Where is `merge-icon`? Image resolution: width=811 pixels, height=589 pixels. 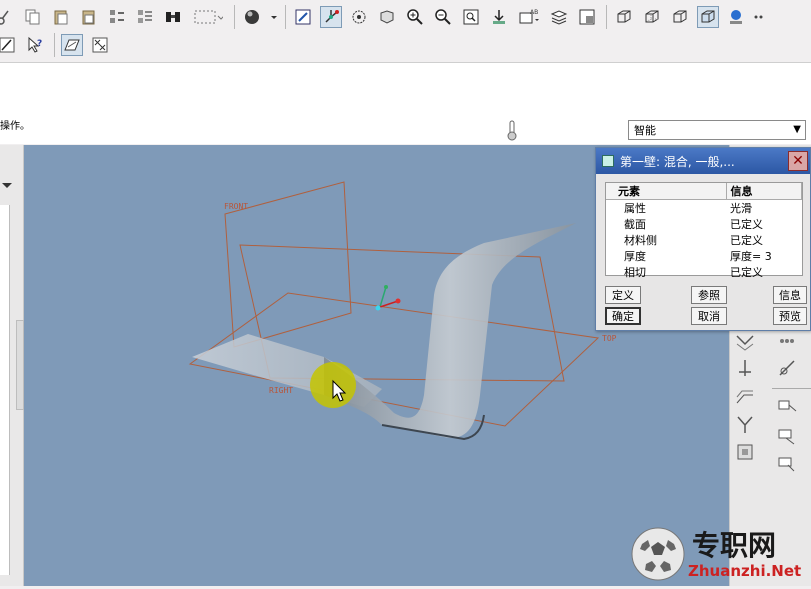 merge-icon is located at coordinates (745, 424).